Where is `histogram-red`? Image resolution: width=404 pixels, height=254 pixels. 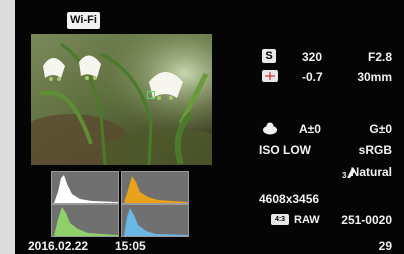 histogram-red is located at coordinates (155, 187).